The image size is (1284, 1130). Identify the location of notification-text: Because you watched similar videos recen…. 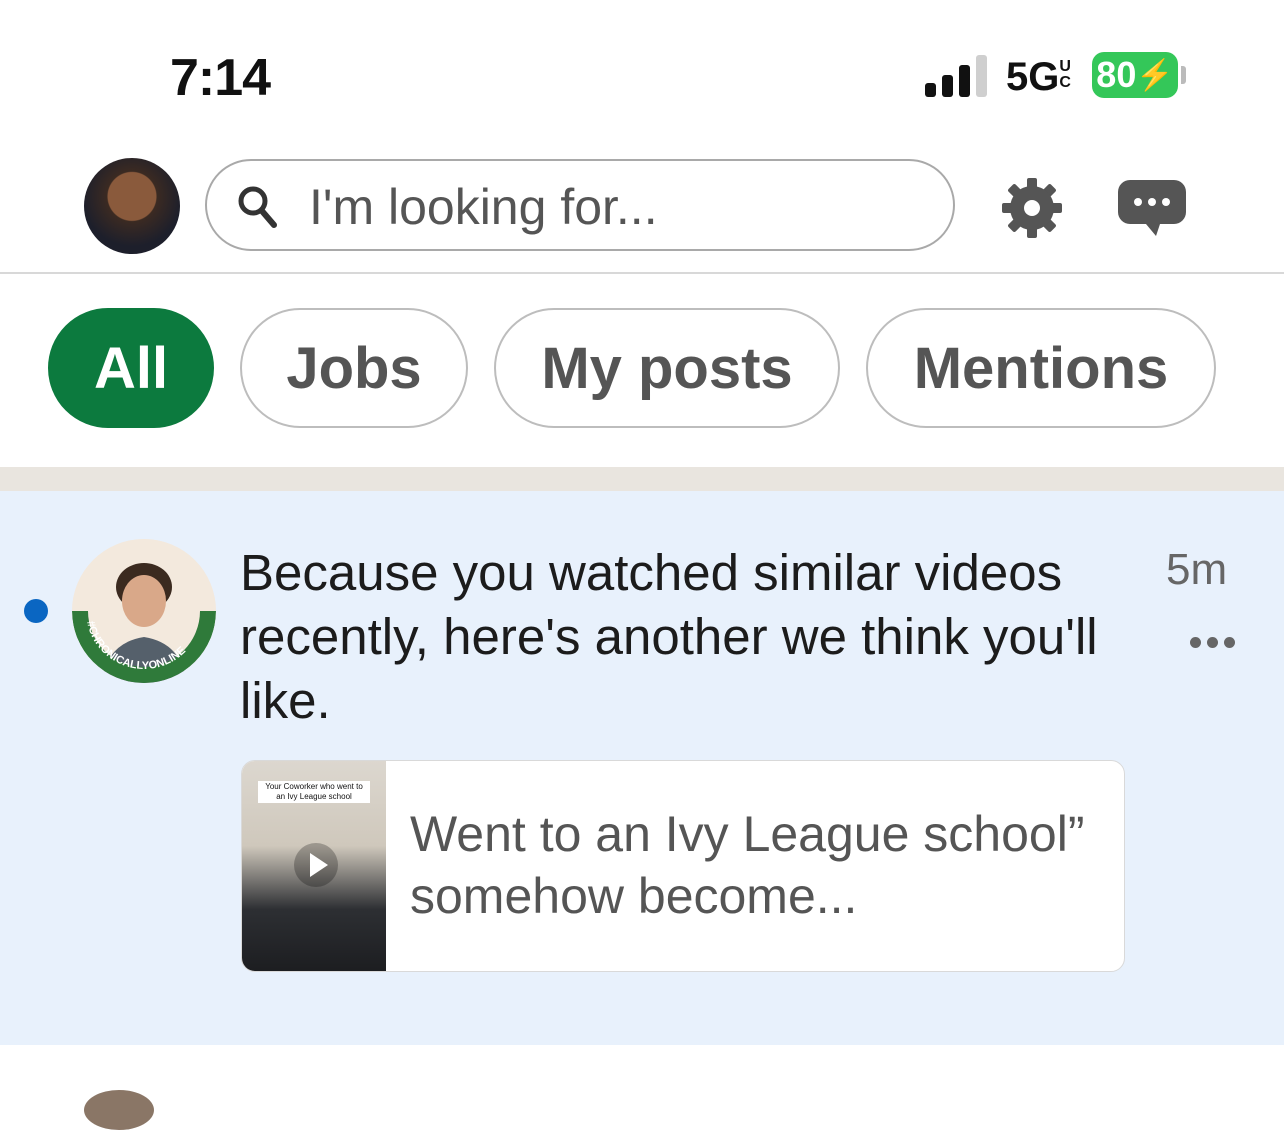
(669, 636).